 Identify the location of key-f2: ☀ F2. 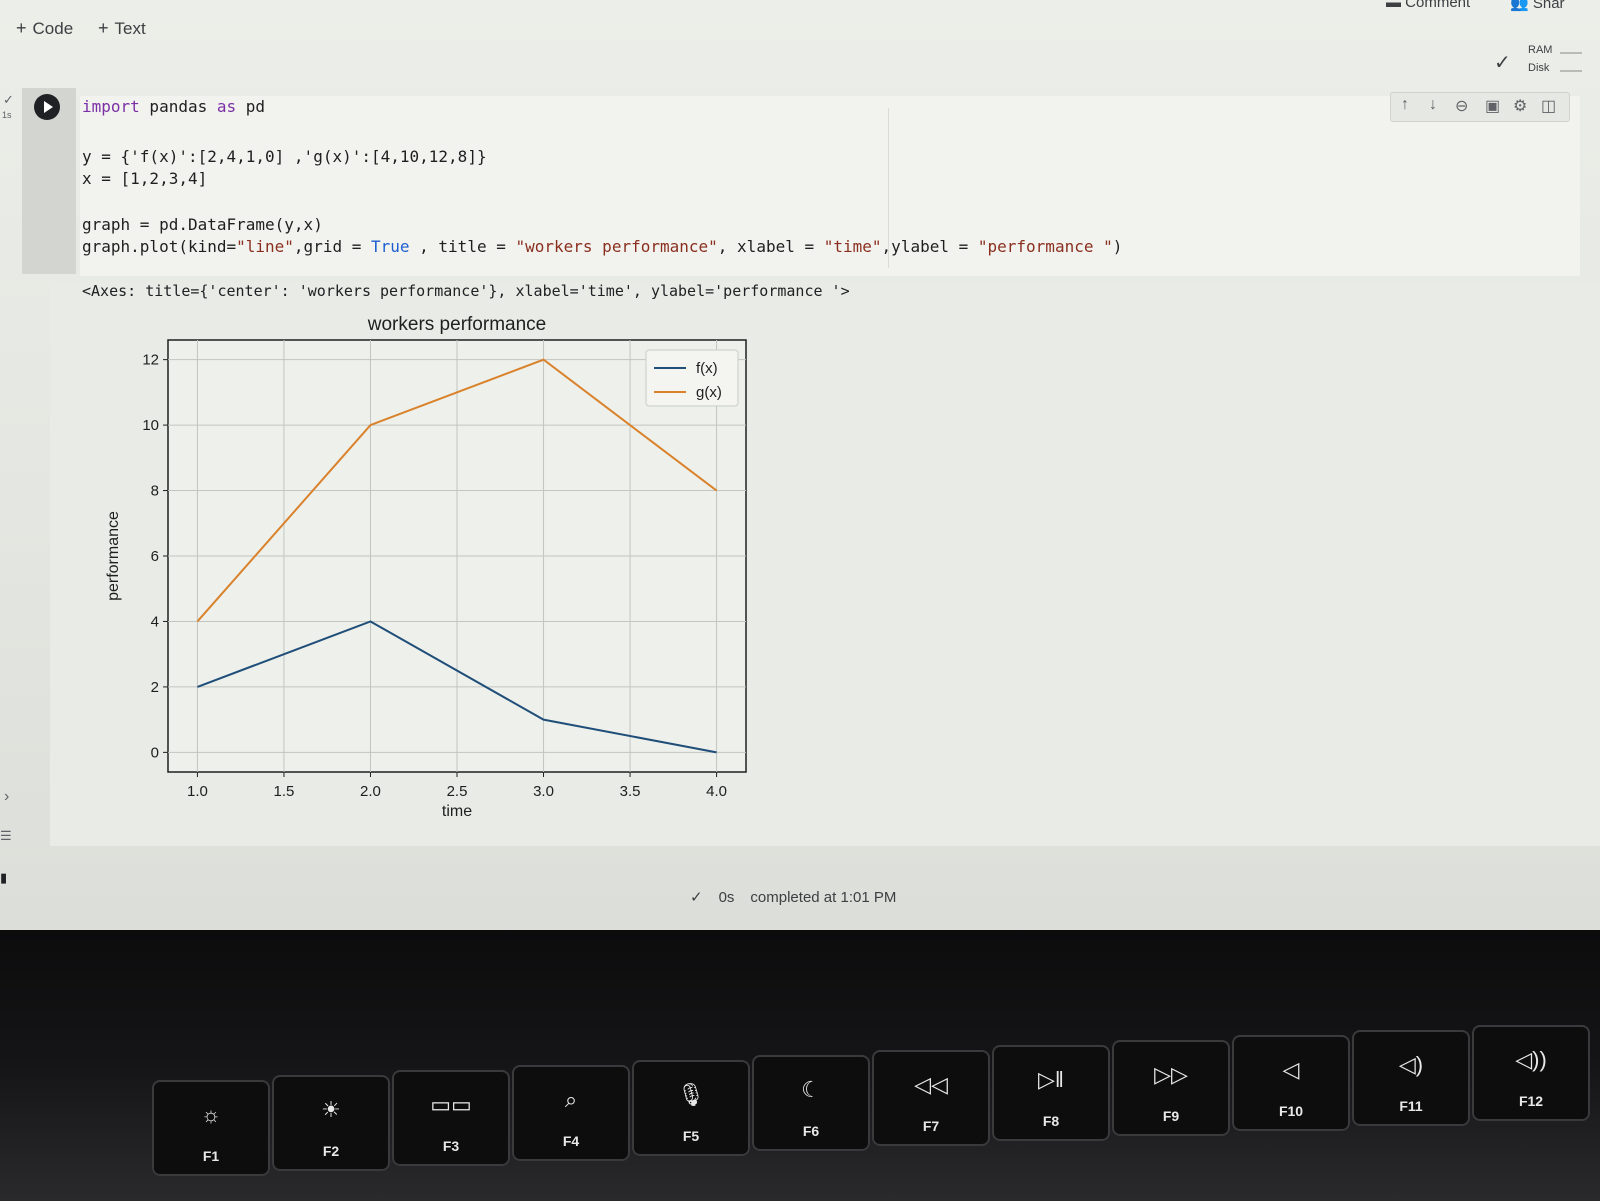
(331, 1123).